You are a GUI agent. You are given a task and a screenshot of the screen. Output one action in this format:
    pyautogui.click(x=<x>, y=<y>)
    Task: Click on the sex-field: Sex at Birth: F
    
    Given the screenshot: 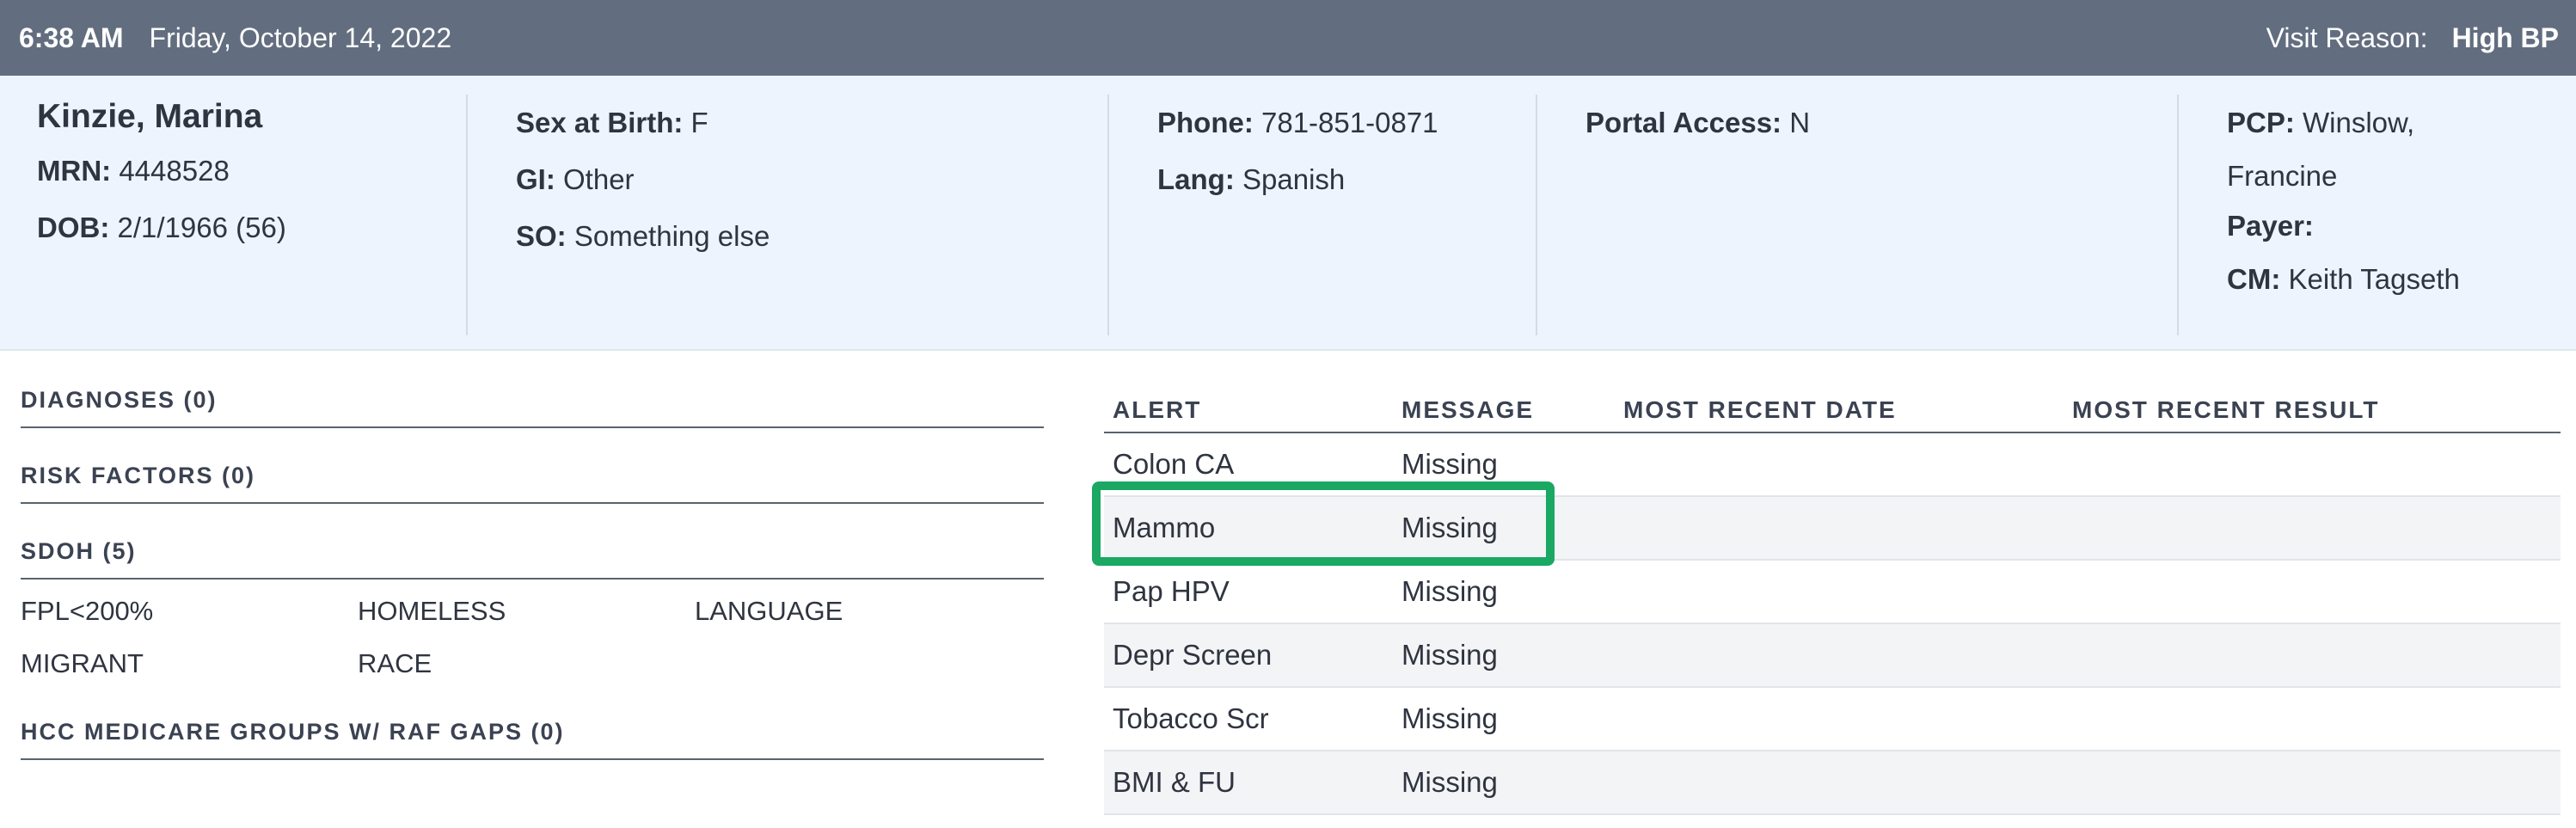 What is the action you would take?
    pyautogui.click(x=812, y=123)
    